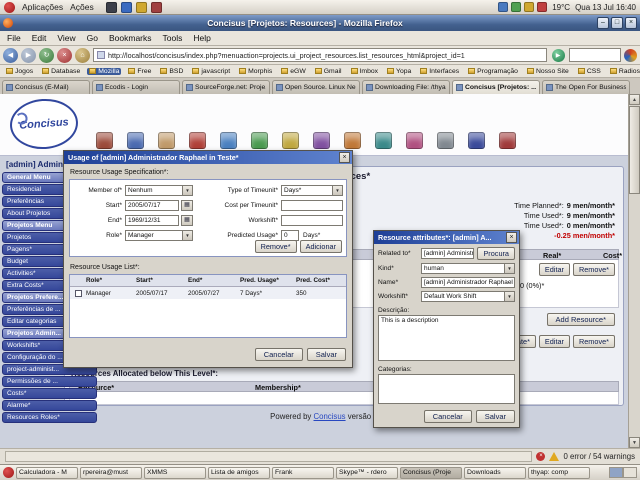 Image resolution: width=640 pixels, height=480 pixels. I want to click on email-icon, so click(197, 140).